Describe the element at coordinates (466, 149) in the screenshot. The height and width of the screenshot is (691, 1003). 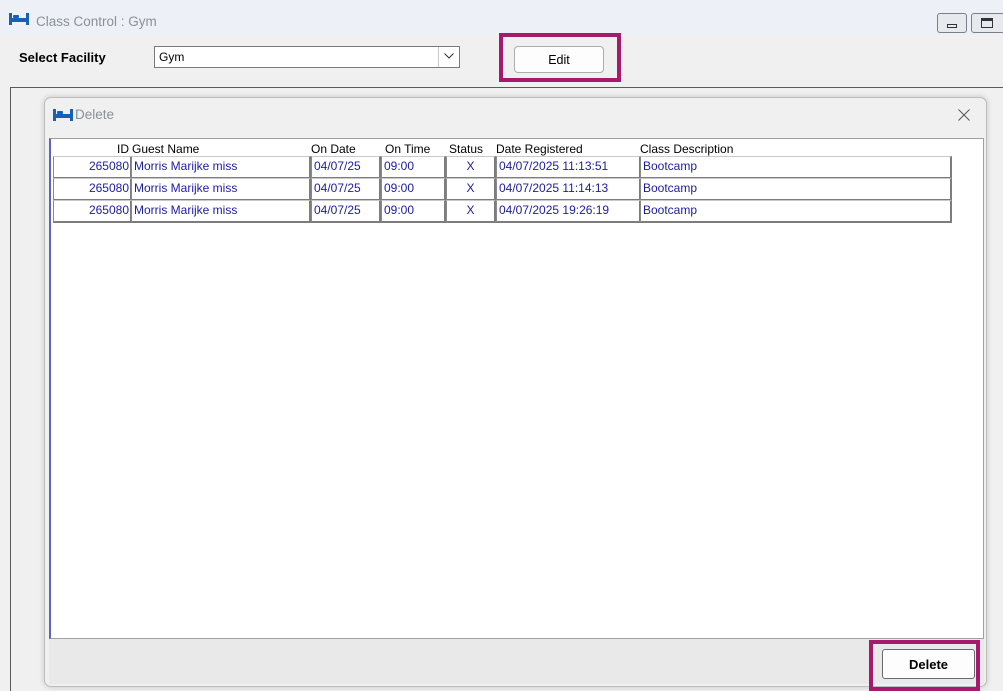
I see `column-header-status: Status` at that location.